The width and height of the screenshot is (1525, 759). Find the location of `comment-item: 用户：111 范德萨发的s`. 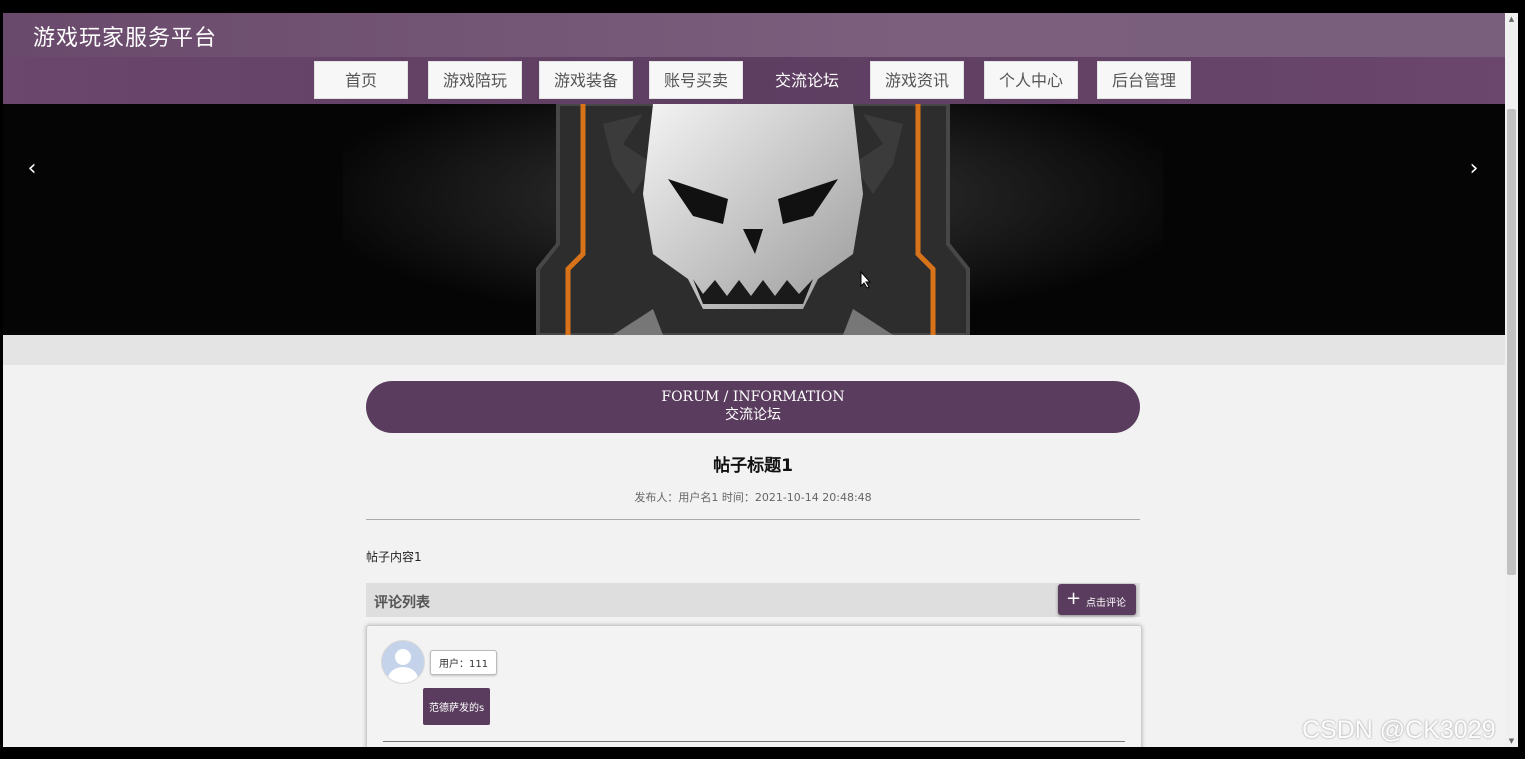

comment-item: 用户：111 范德萨发的s is located at coordinates (754, 686).